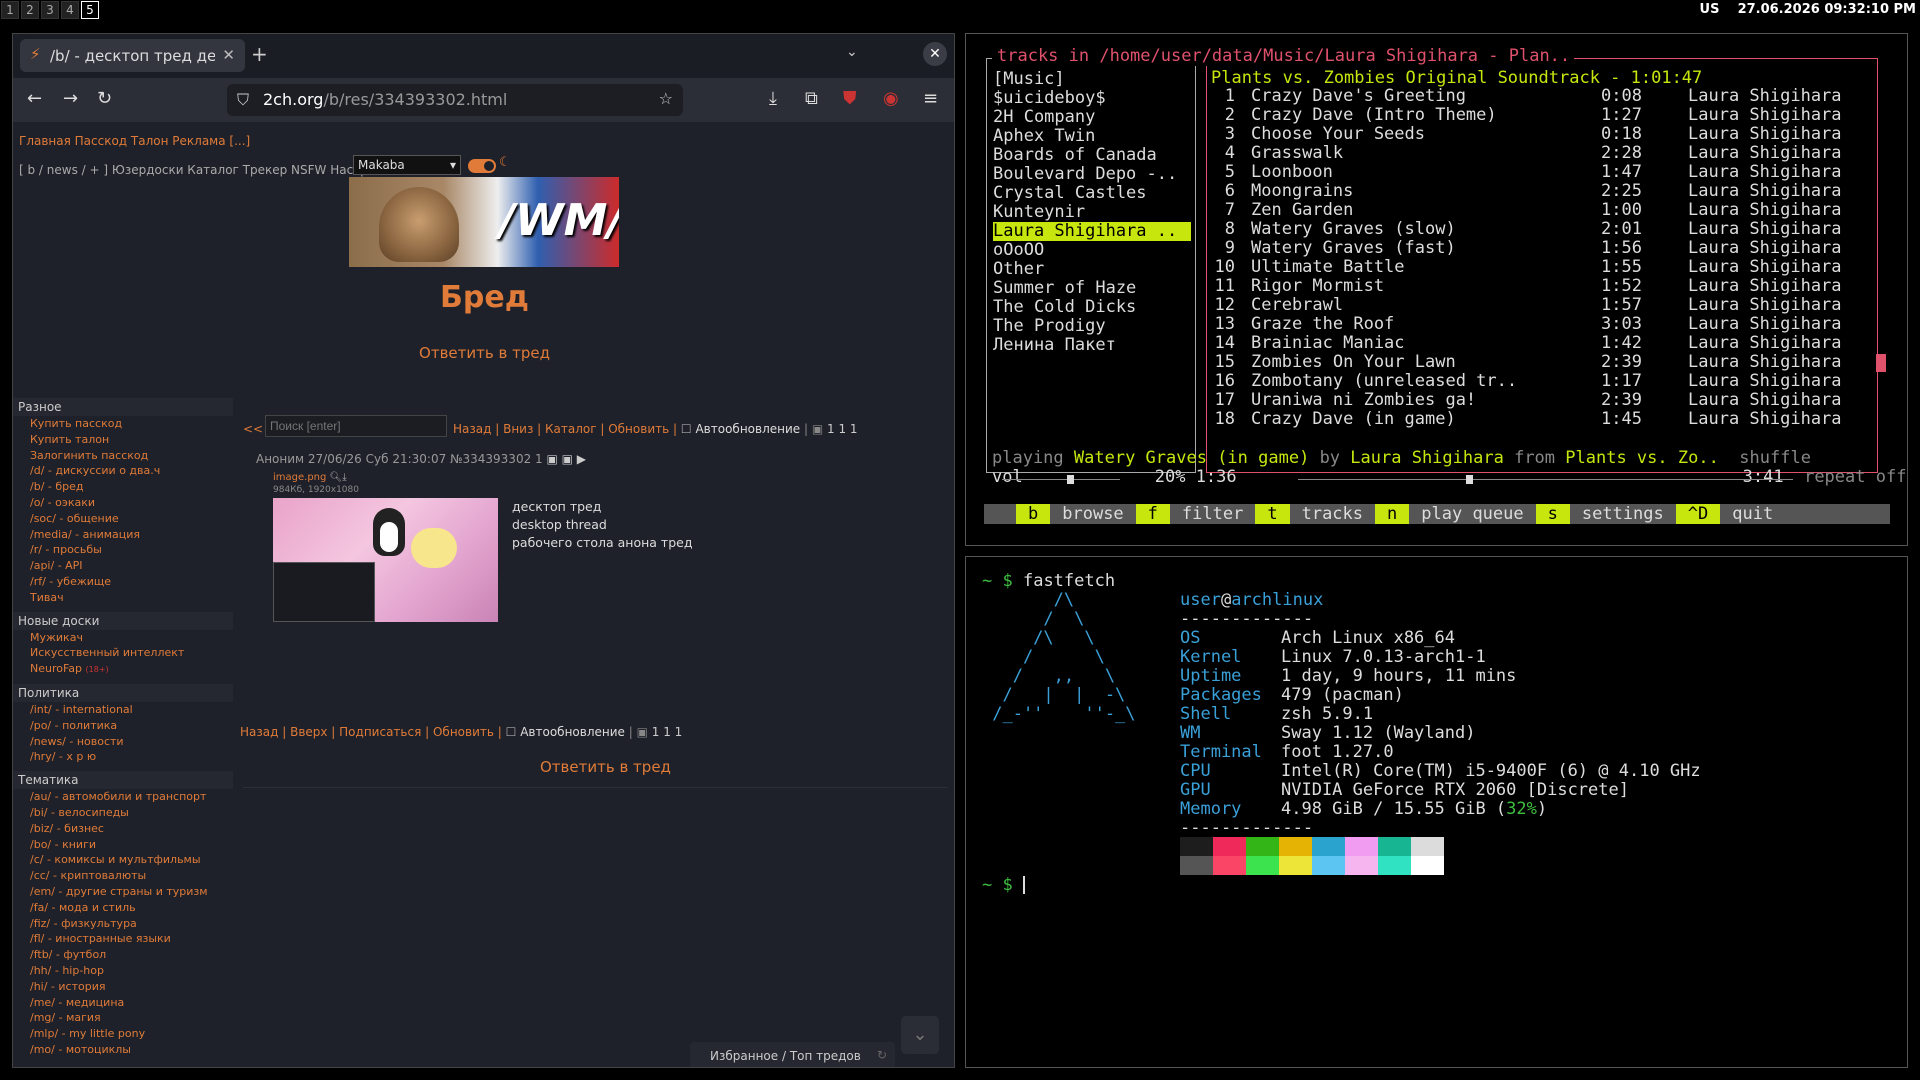  I want to click on track-row: 9 Watery Graves (fast) 1:56 Laura Shigihara, so click(1541, 248).